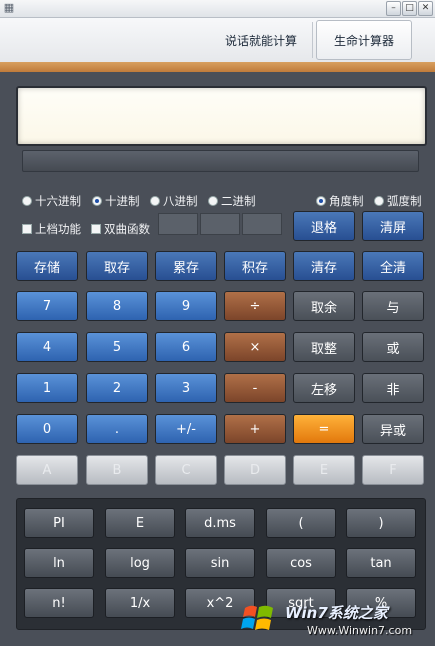 Image resolution: width=435 pixels, height=646 pixels. I want to click on checkbox-shift: 上档功能, so click(51, 229).